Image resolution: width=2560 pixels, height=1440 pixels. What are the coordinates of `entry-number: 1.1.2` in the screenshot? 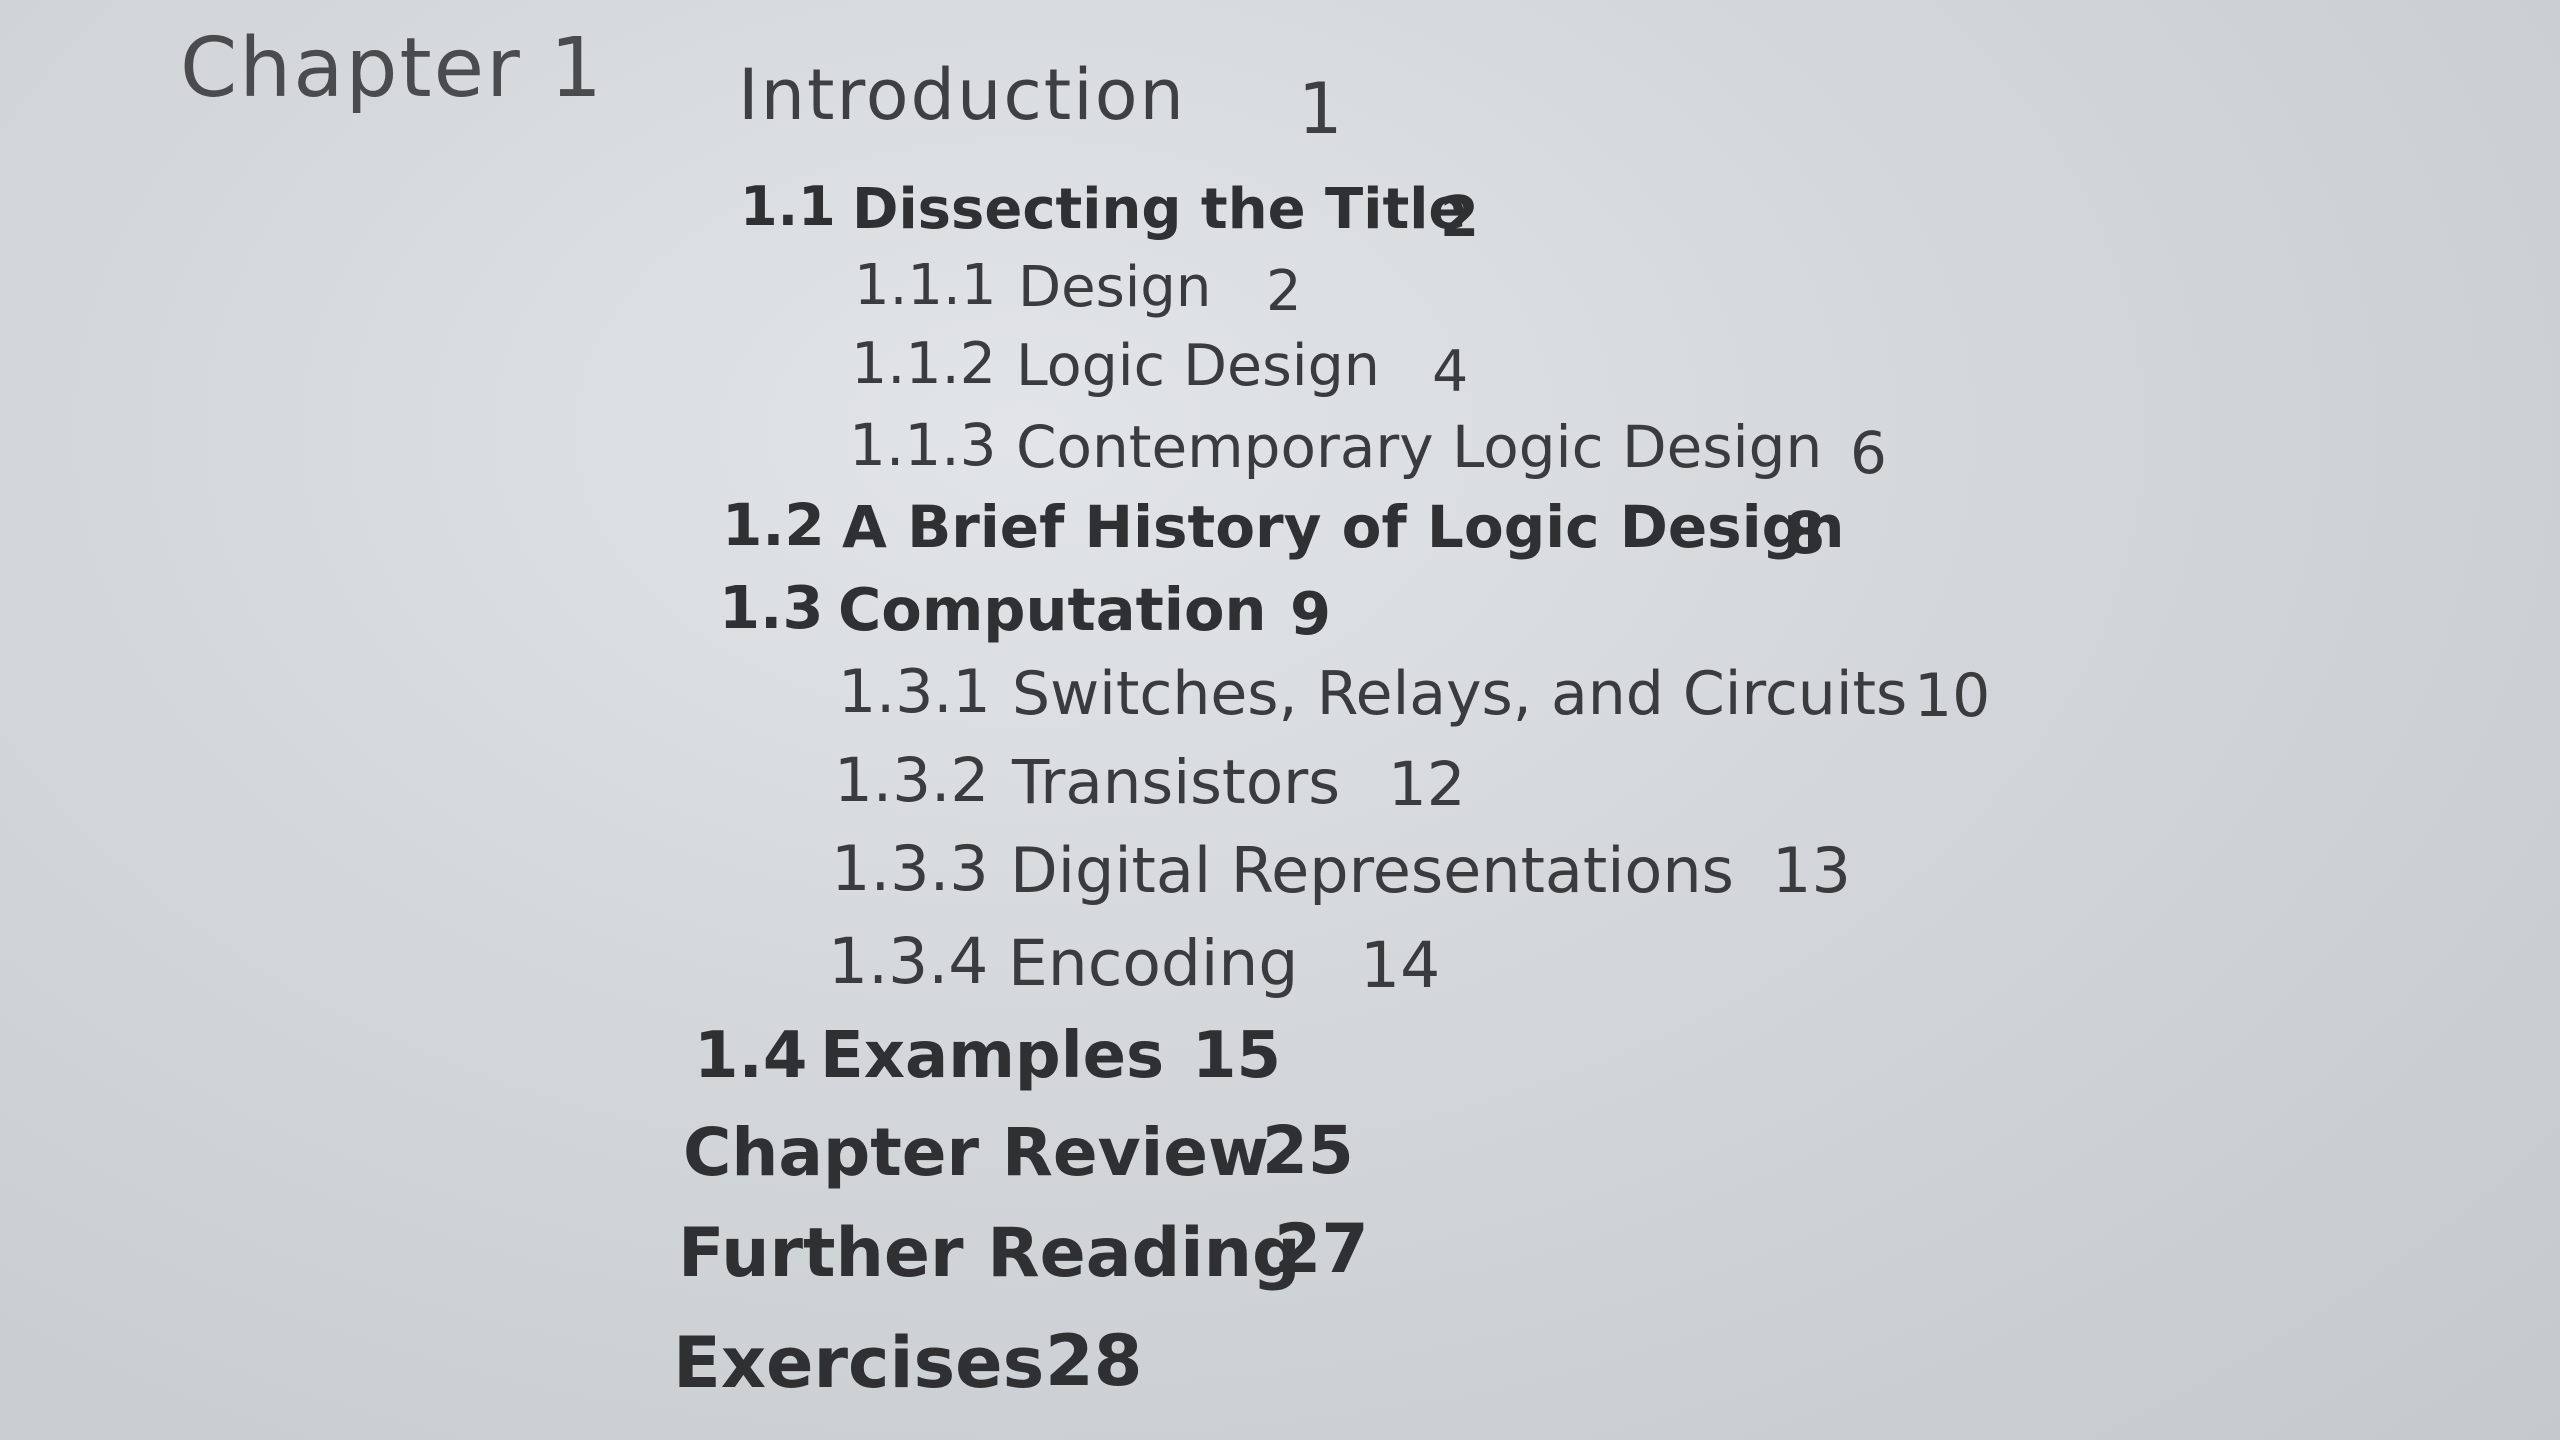 It's located at (924, 364).